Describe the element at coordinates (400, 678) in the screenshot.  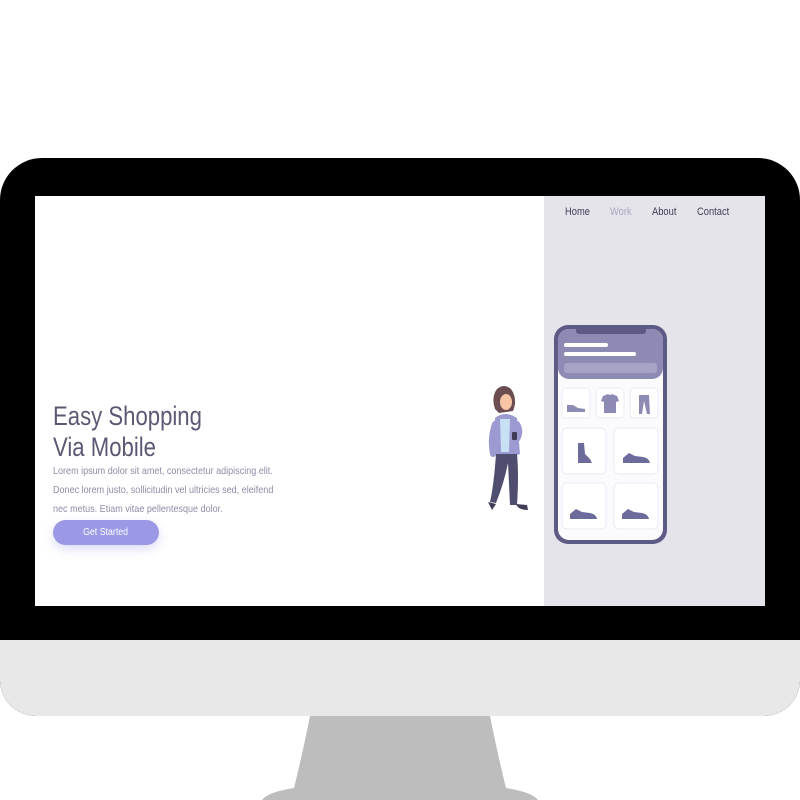
I see `monitor-chin` at that location.